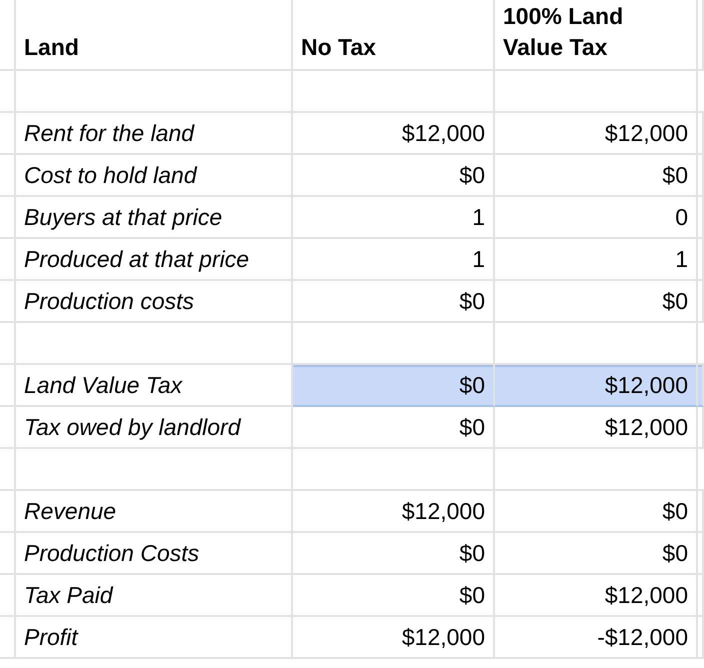  Describe the element at coordinates (109, 133) in the screenshot. I see `row-label: Rent for the land` at that location.